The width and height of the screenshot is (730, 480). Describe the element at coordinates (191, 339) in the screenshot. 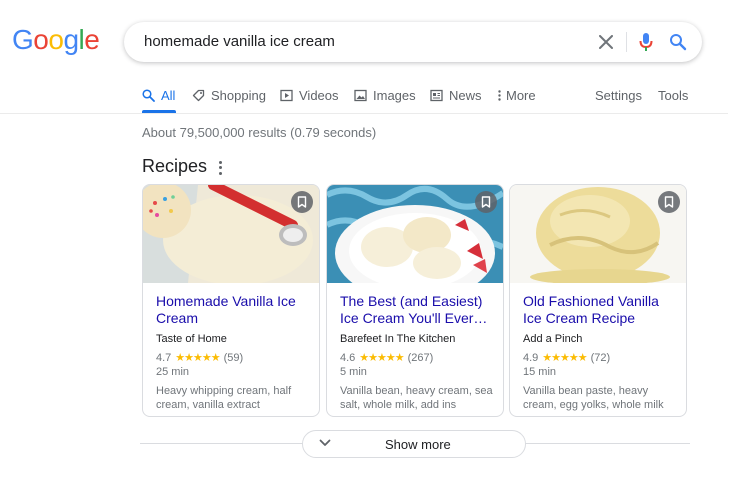

I see `recipe-source: Taste of Home` at that location.